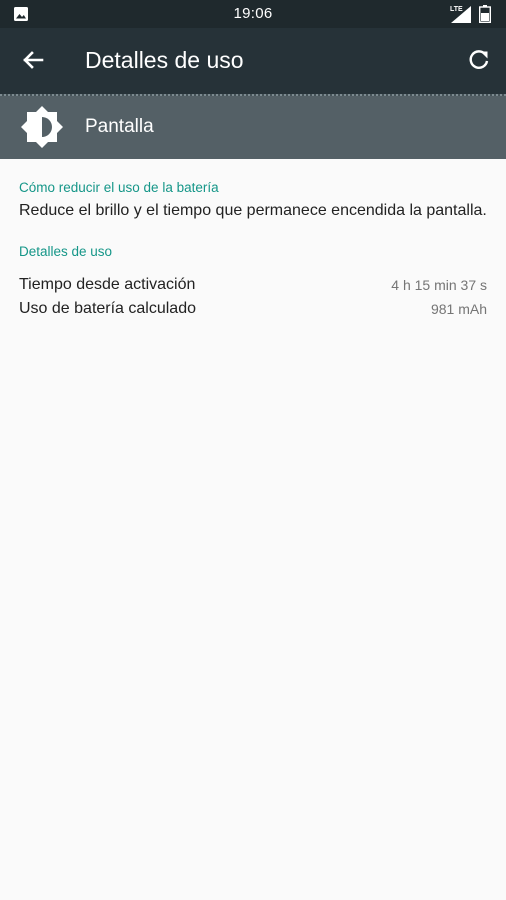 The image size is (506, 900). Describe the element at coordinates (253, 127) in the screenshot. I see `app-header: Pantalla` at that location.